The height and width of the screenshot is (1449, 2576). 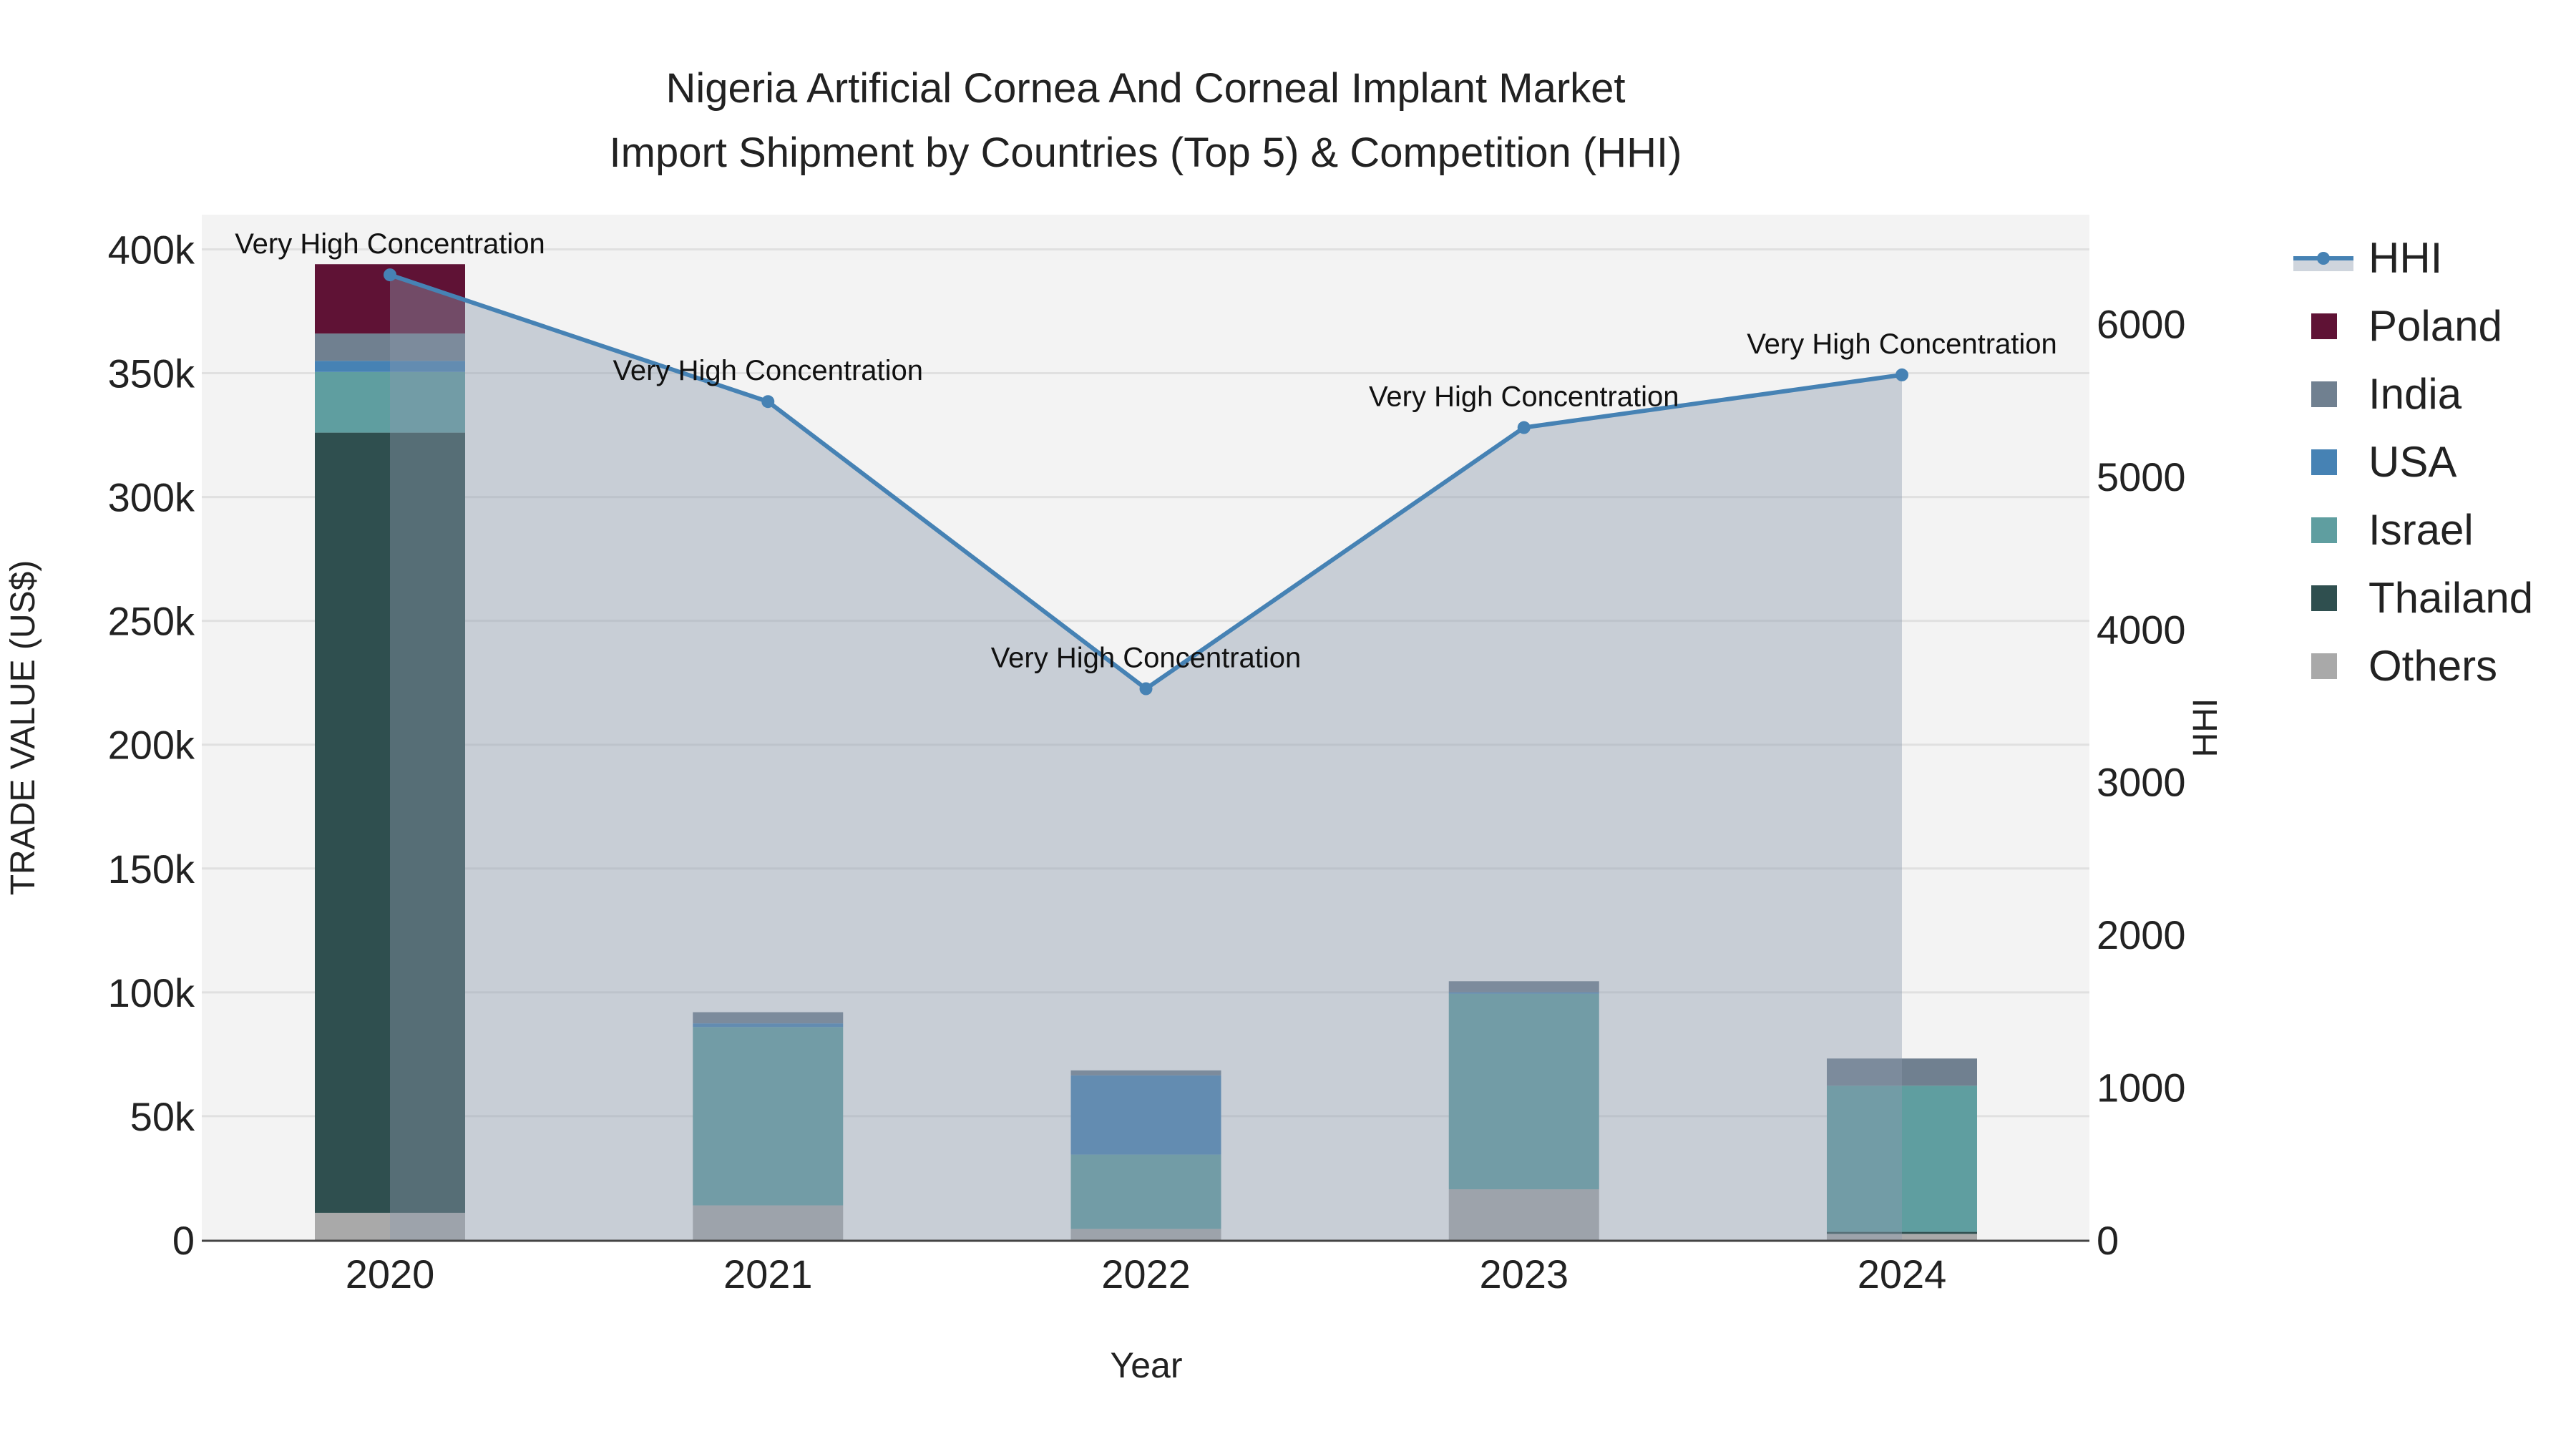 What do you see at coordinates (1146, 689) in the screenshot?
I see `hhi-point-2022` at bounding box center [1146, 689].